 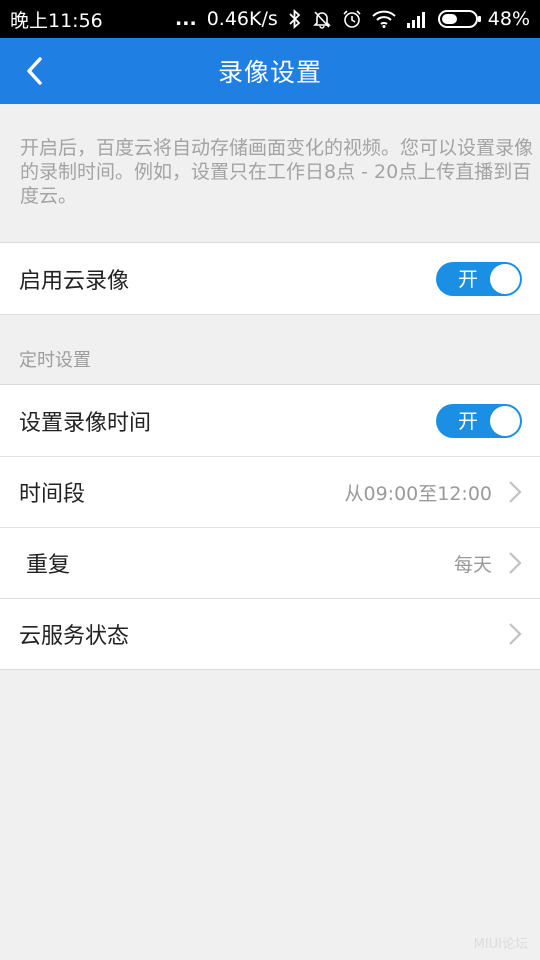 What do you see at coordinates (270, 633) in the screenshot?
I see `cloud-service-status-row: 云服务状态` at bounding box center [270, 633].